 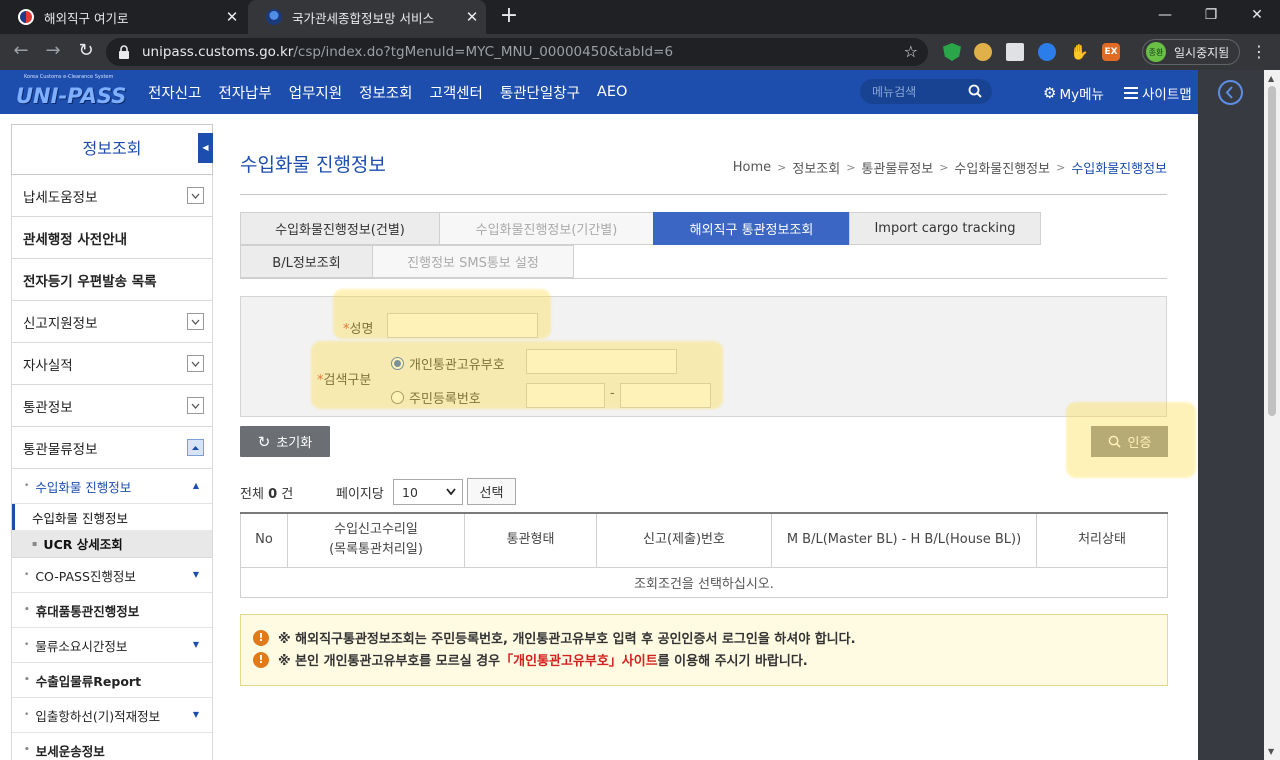 What do you see at coordinates (244, 92) in the screenshot?
I see `gnb-item-e-payment: 전자납부` at bounding box center [244, 92].